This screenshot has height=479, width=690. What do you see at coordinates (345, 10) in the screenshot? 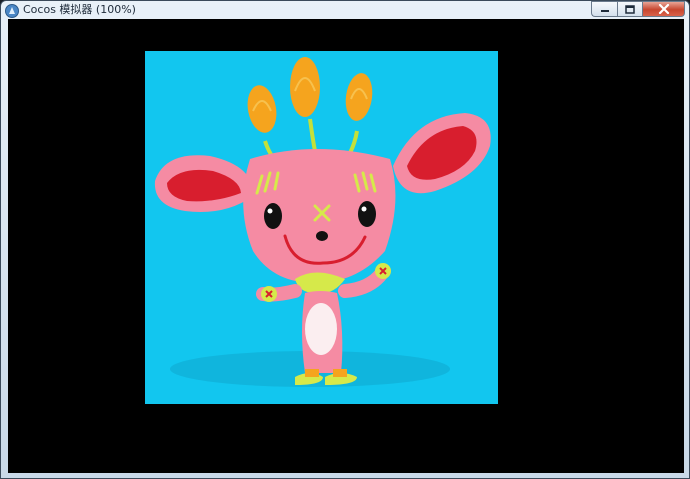
I see `title-bar: Cocos 模拟器 (100%)` at bounding box center [345, 10].